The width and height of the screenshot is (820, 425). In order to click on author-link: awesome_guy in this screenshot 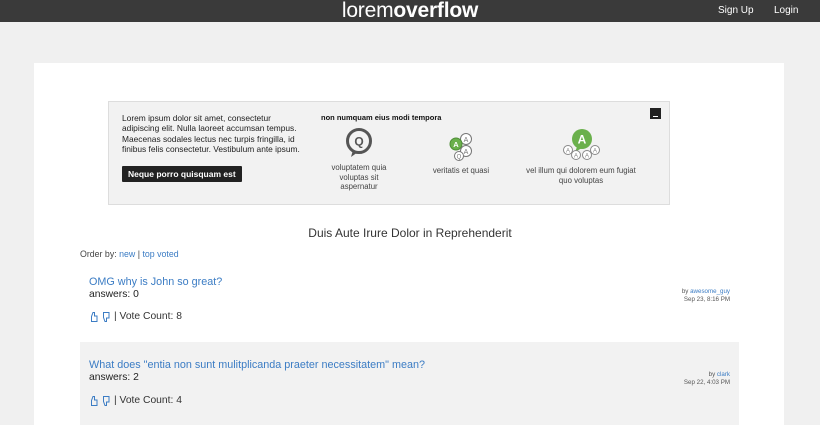, I will do `click(710, 291)`.